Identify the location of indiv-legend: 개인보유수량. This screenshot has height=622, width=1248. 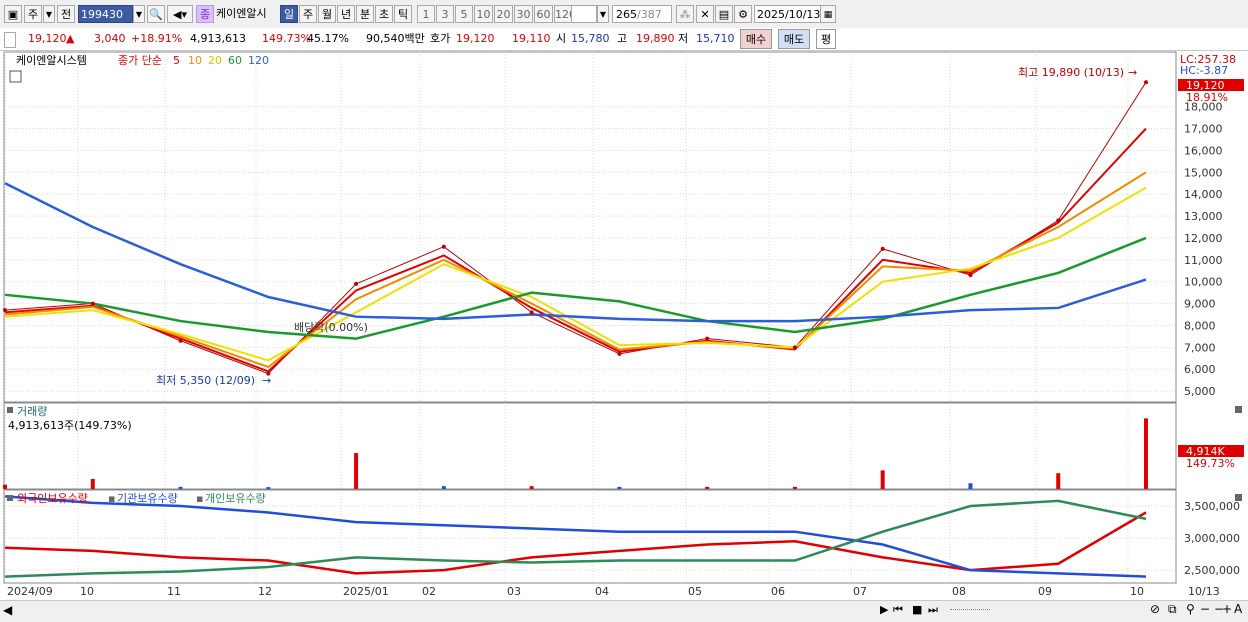
(235, 498).